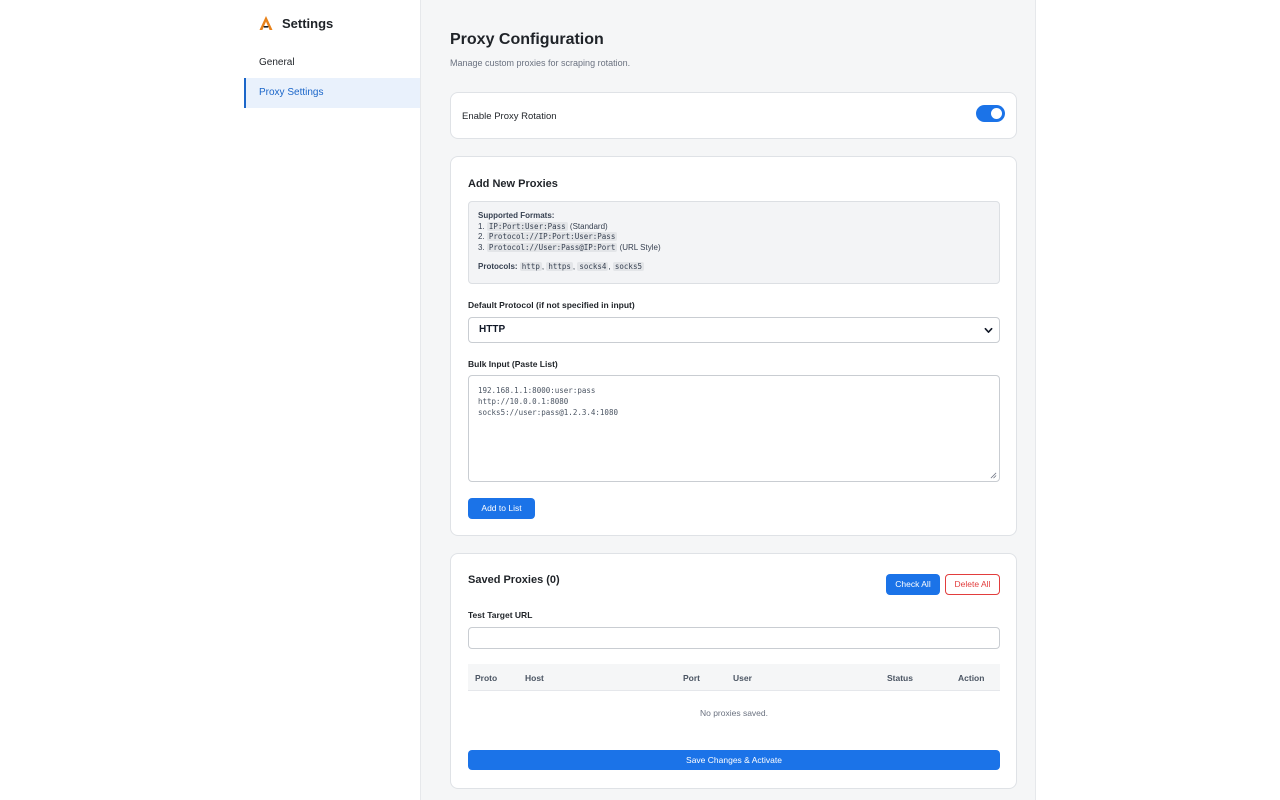 The height and width of the screenshot is (800, 1280). Describe the element at coordinates (691, 678) in the screenshot. I see `column-header-port: Port` at that location.